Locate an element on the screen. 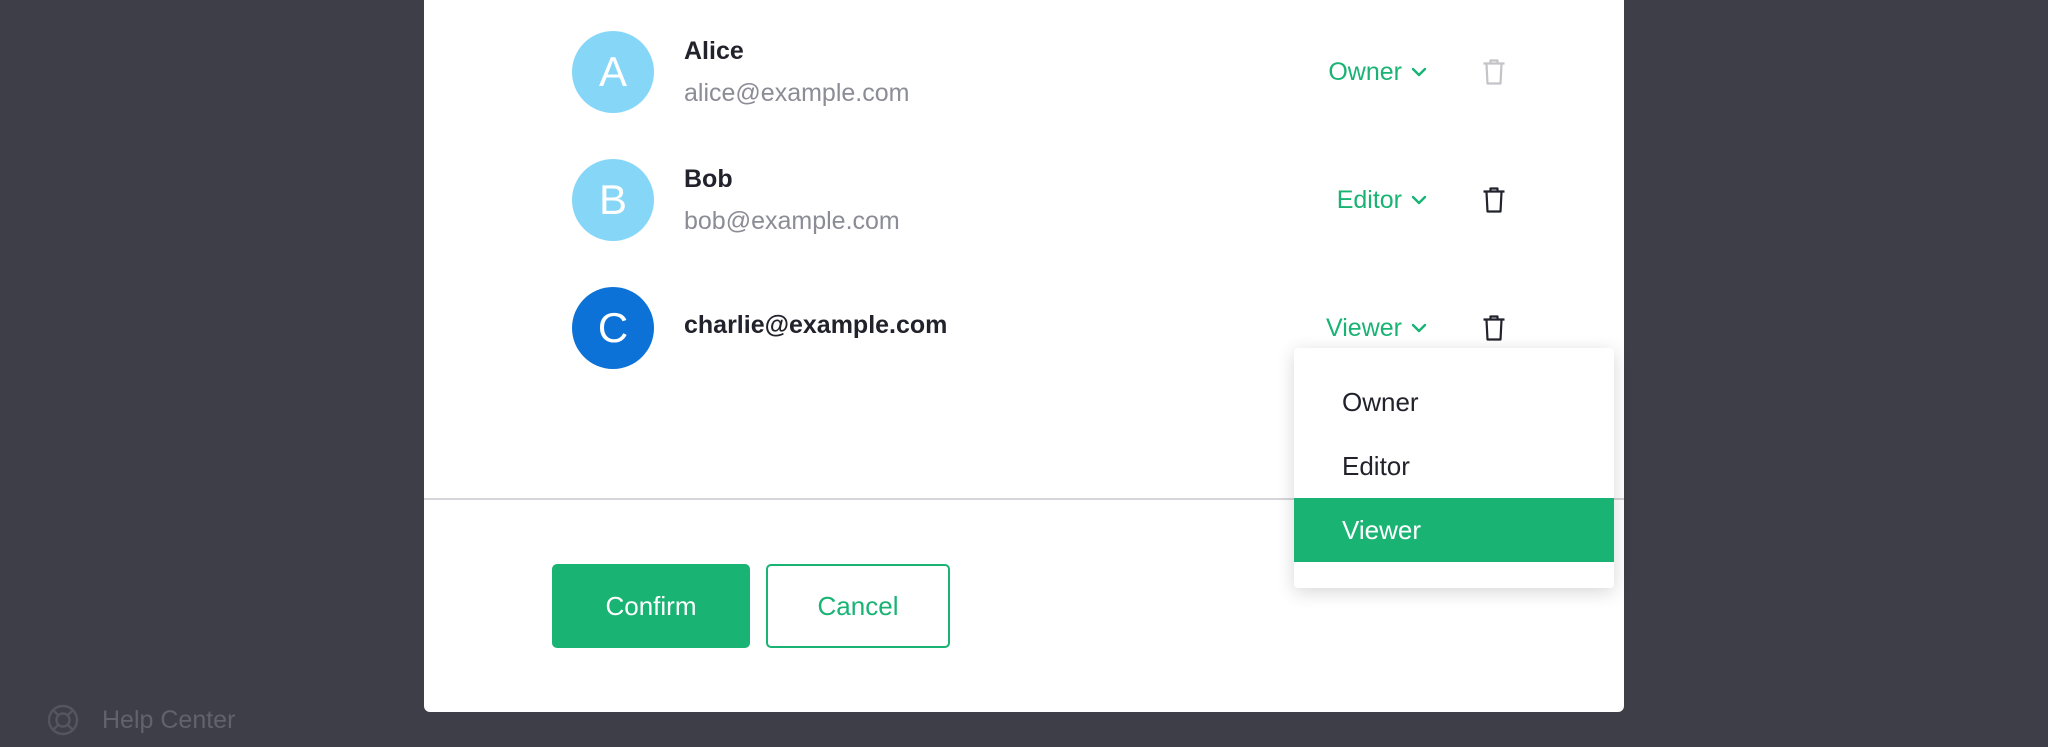 This screenshot has height=747, width=2048. role-select: Owner is located at coordinates (1378, 72).